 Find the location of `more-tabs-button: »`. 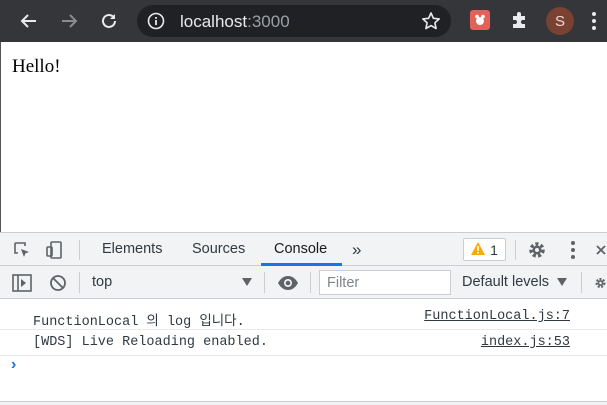

more-tabs-button: » is located at coordinates (356, 249).